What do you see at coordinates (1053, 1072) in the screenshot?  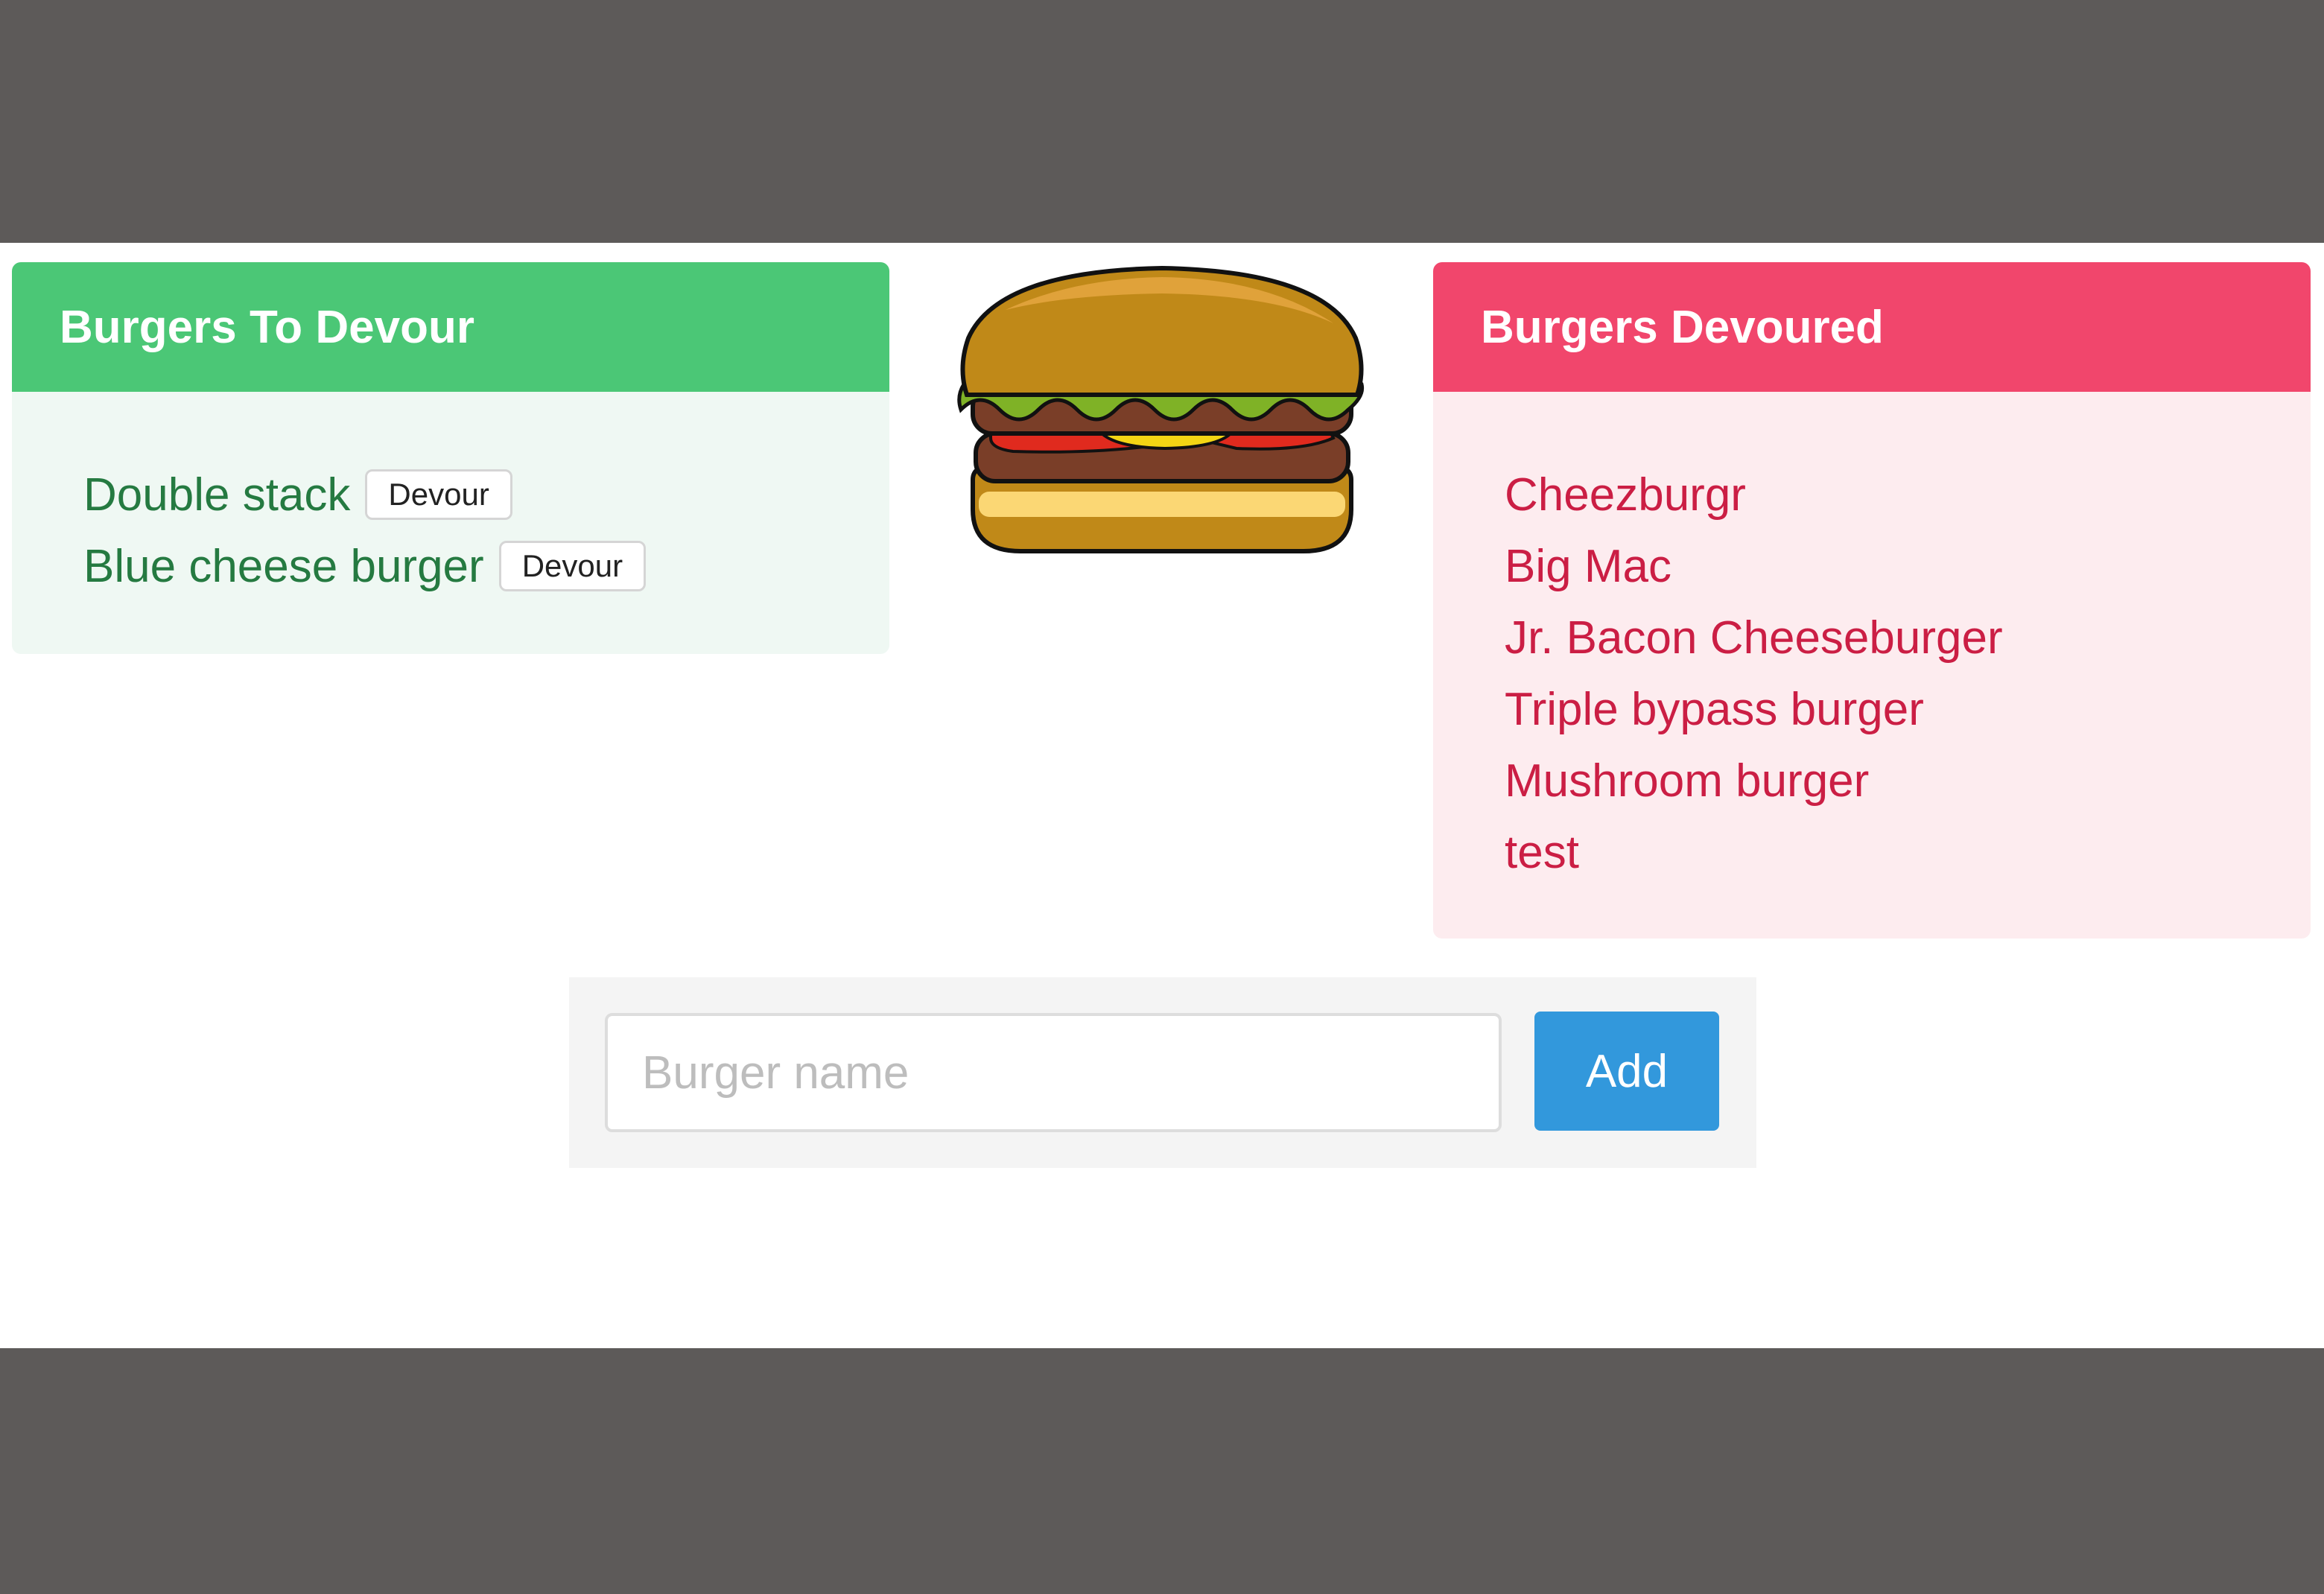 I see `burger-name-input` at bounding box center [1053, 1072].